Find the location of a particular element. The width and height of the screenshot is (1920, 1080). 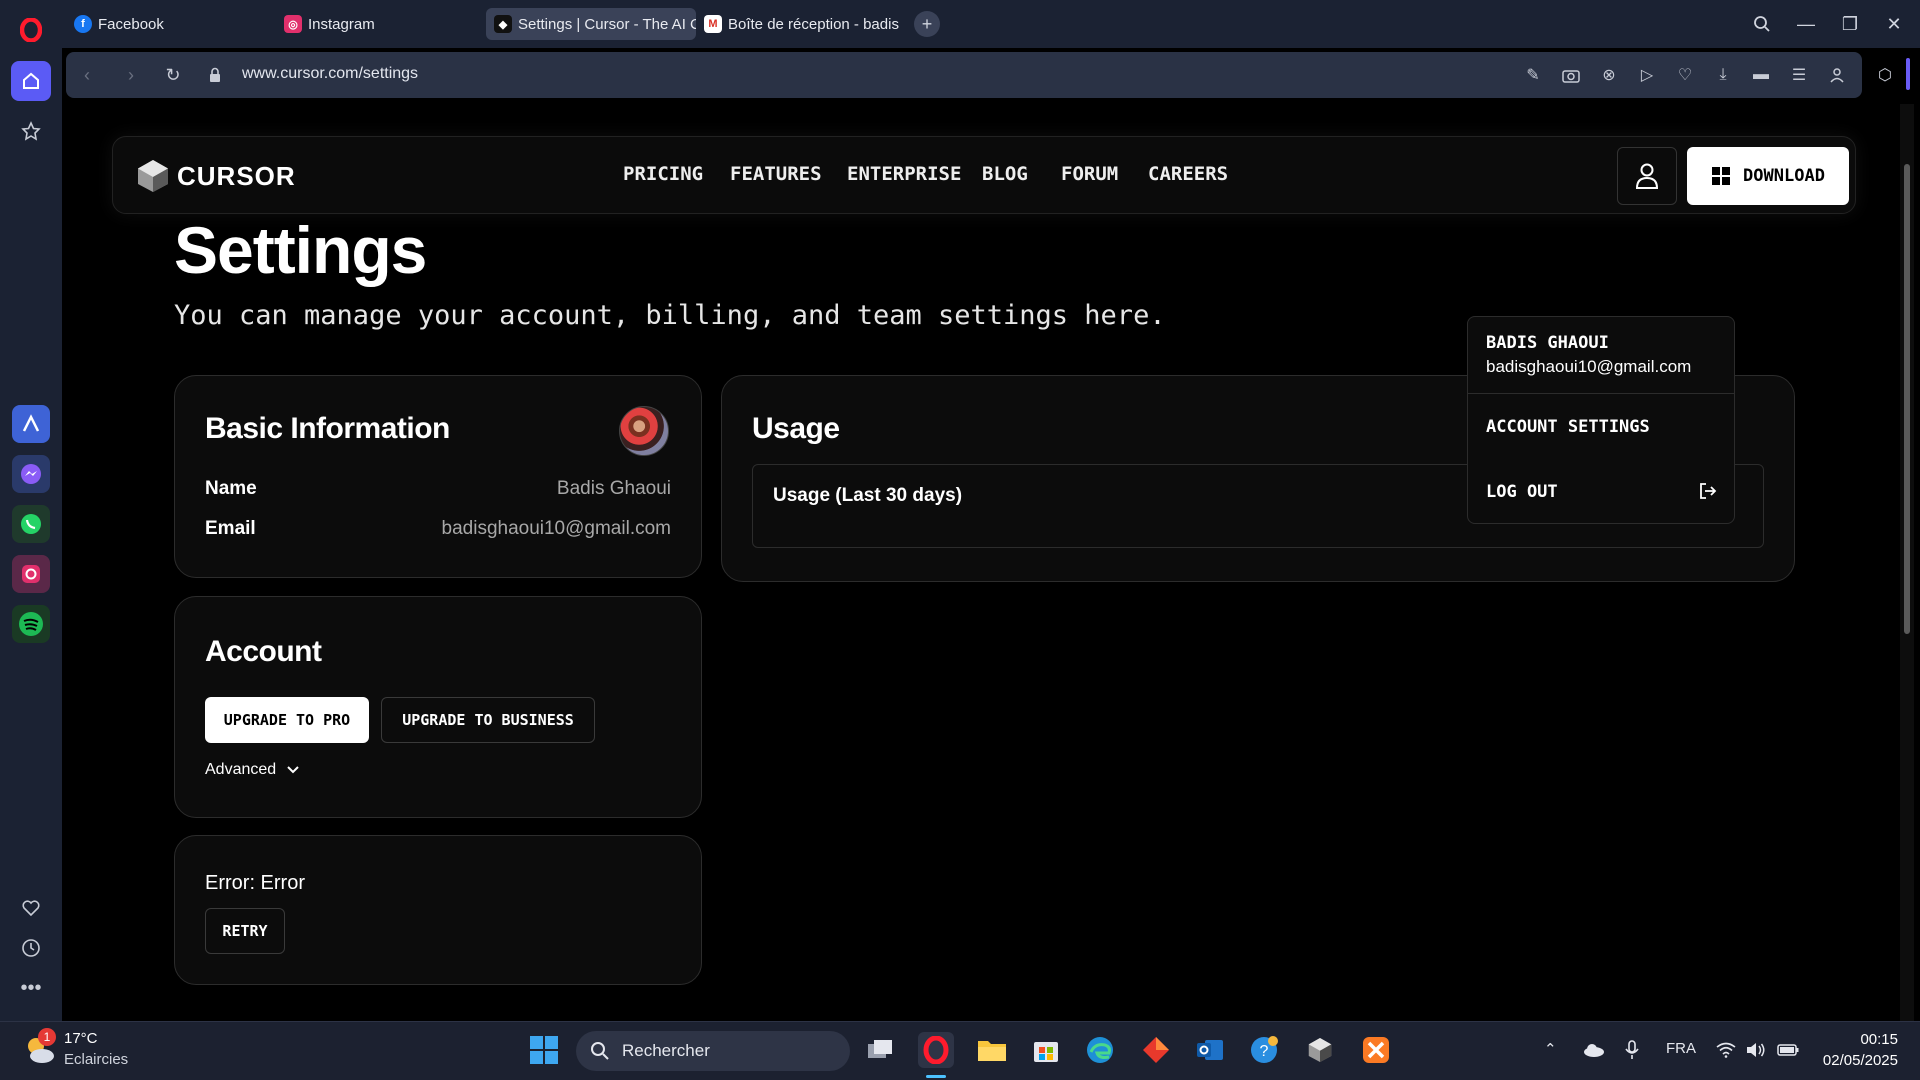

account-title: Account is located at coordinates (263, 651).